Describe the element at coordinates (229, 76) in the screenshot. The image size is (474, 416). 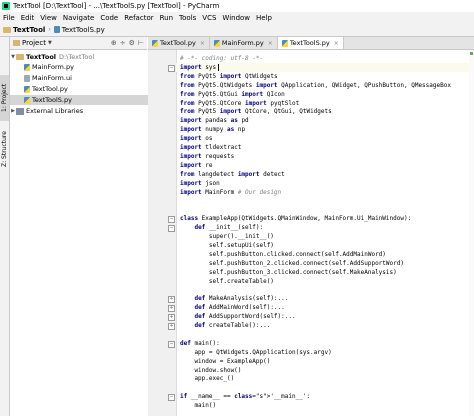
I see `code-line: from PyQt5 import QtWidgets` at that location.